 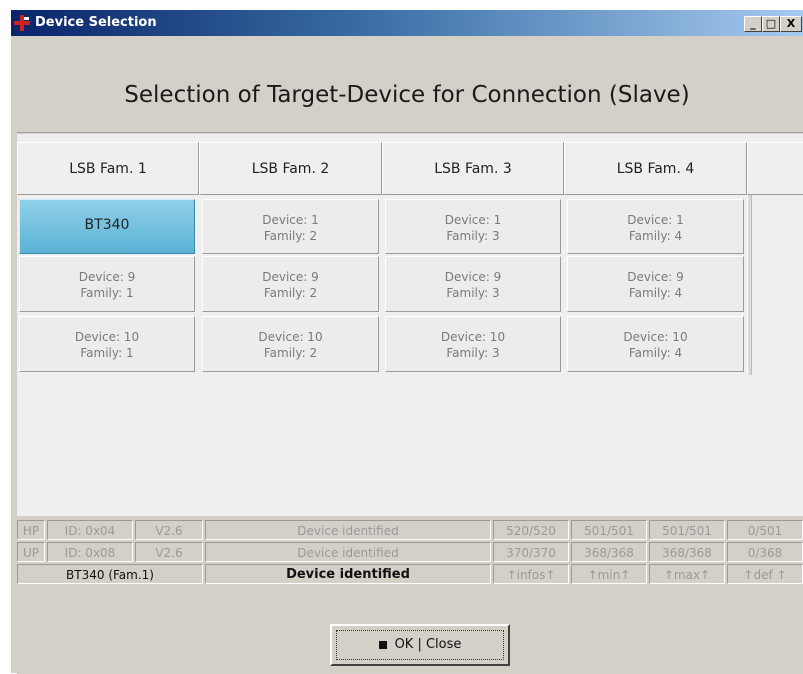 What do you see at coordinates (90, 530) in the screenshot?
I see `hp-id: ID: 0x04` at bounding box center [90, 530].